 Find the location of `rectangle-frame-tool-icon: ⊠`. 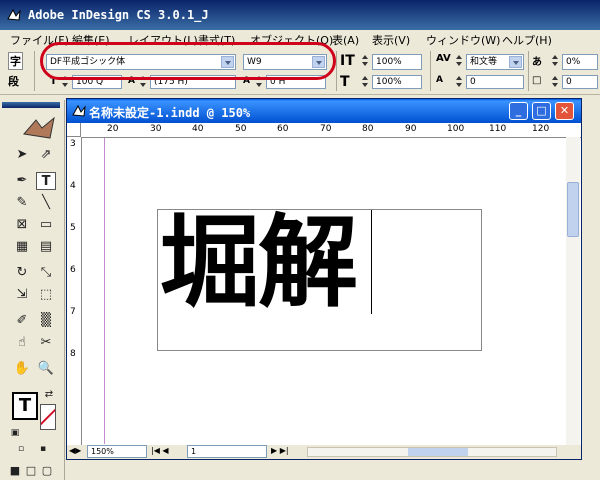

rectangle-frame-tool-icon: ⊠ is located at coordinates (22, 225).